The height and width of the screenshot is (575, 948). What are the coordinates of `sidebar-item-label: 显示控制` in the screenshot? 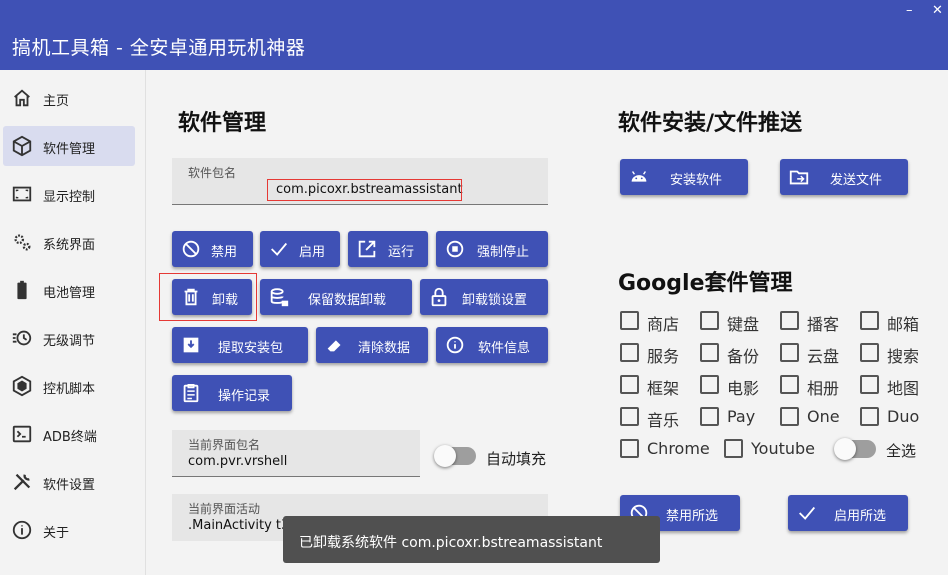 It's located at (69, 197).